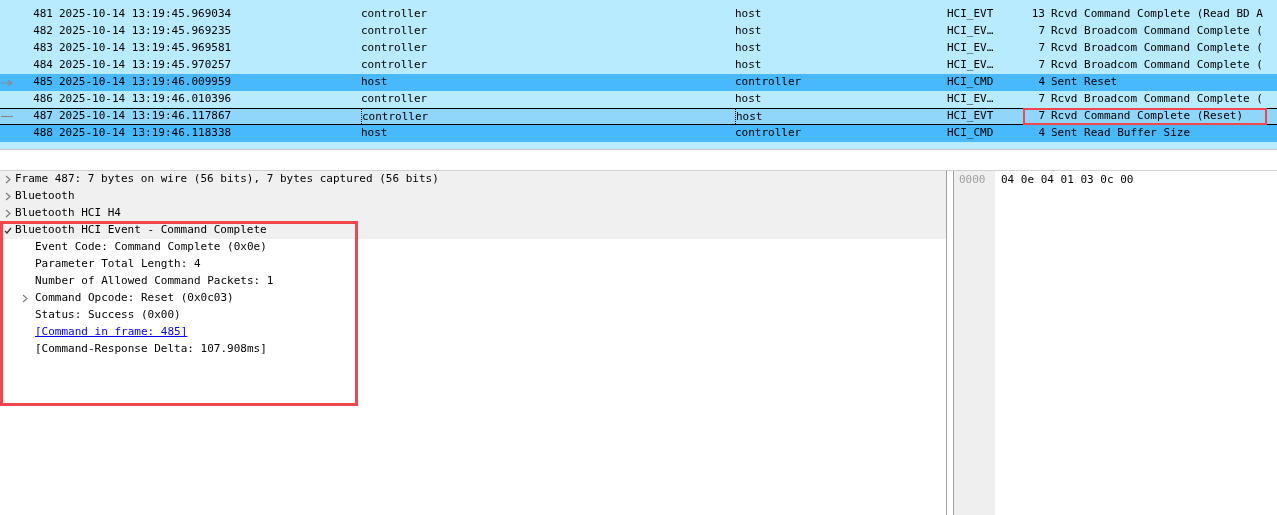 Image resolution: width=1277 pixels, height=515 pixels. I want to click on checkmark-icon, so click(7, 230).